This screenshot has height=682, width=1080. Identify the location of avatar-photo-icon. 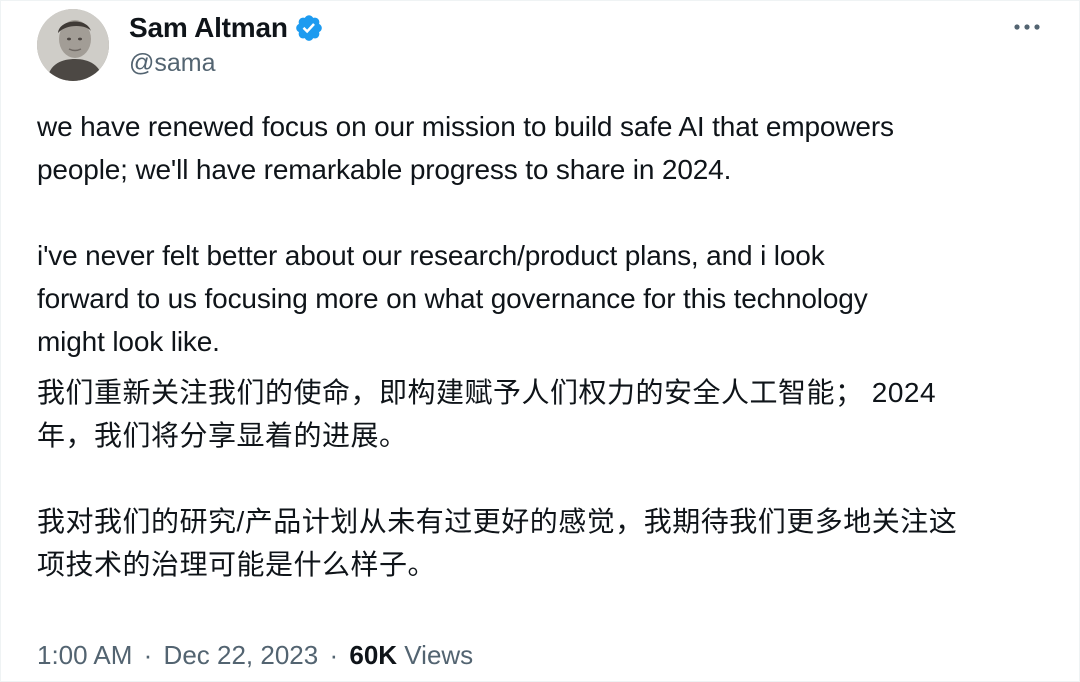
(73, 45).